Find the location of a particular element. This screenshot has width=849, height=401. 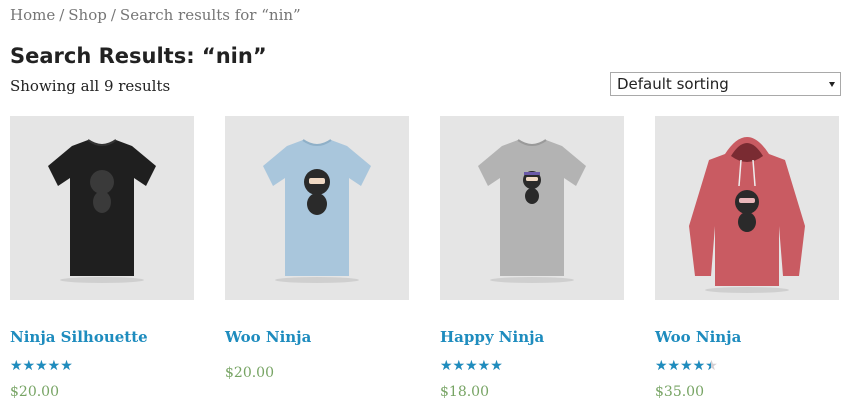

breadcrumb: Home / Shop / Search results for “nin” is located at coordinates (155, 15).